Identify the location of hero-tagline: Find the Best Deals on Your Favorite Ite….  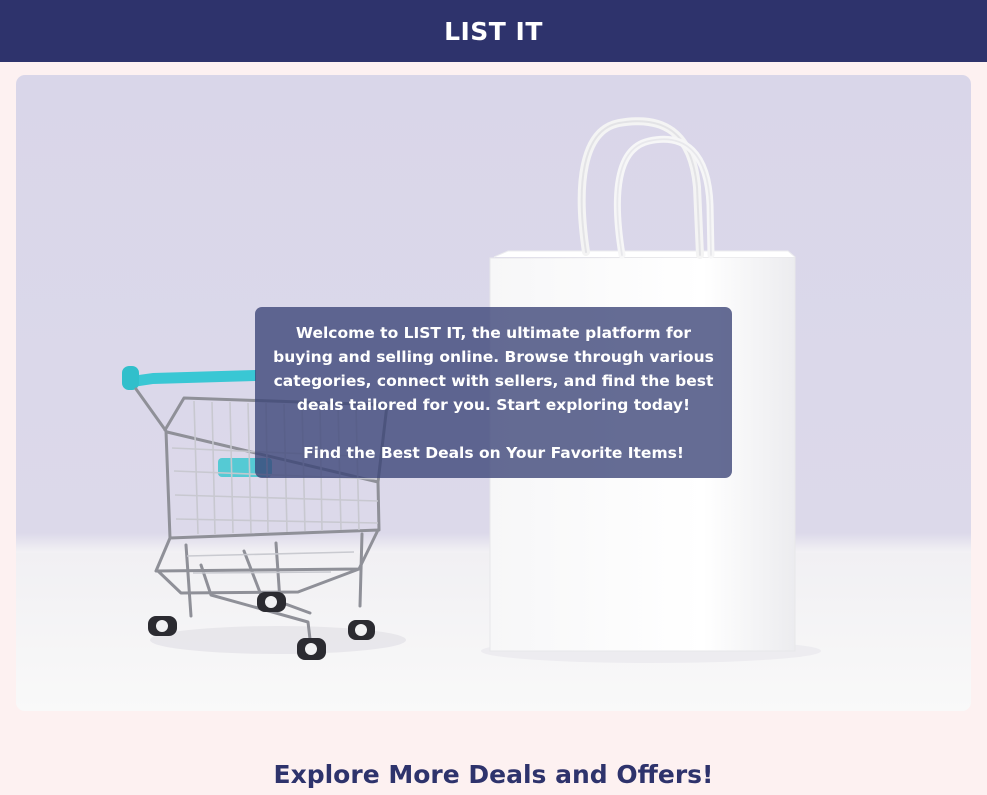
(493, 453).